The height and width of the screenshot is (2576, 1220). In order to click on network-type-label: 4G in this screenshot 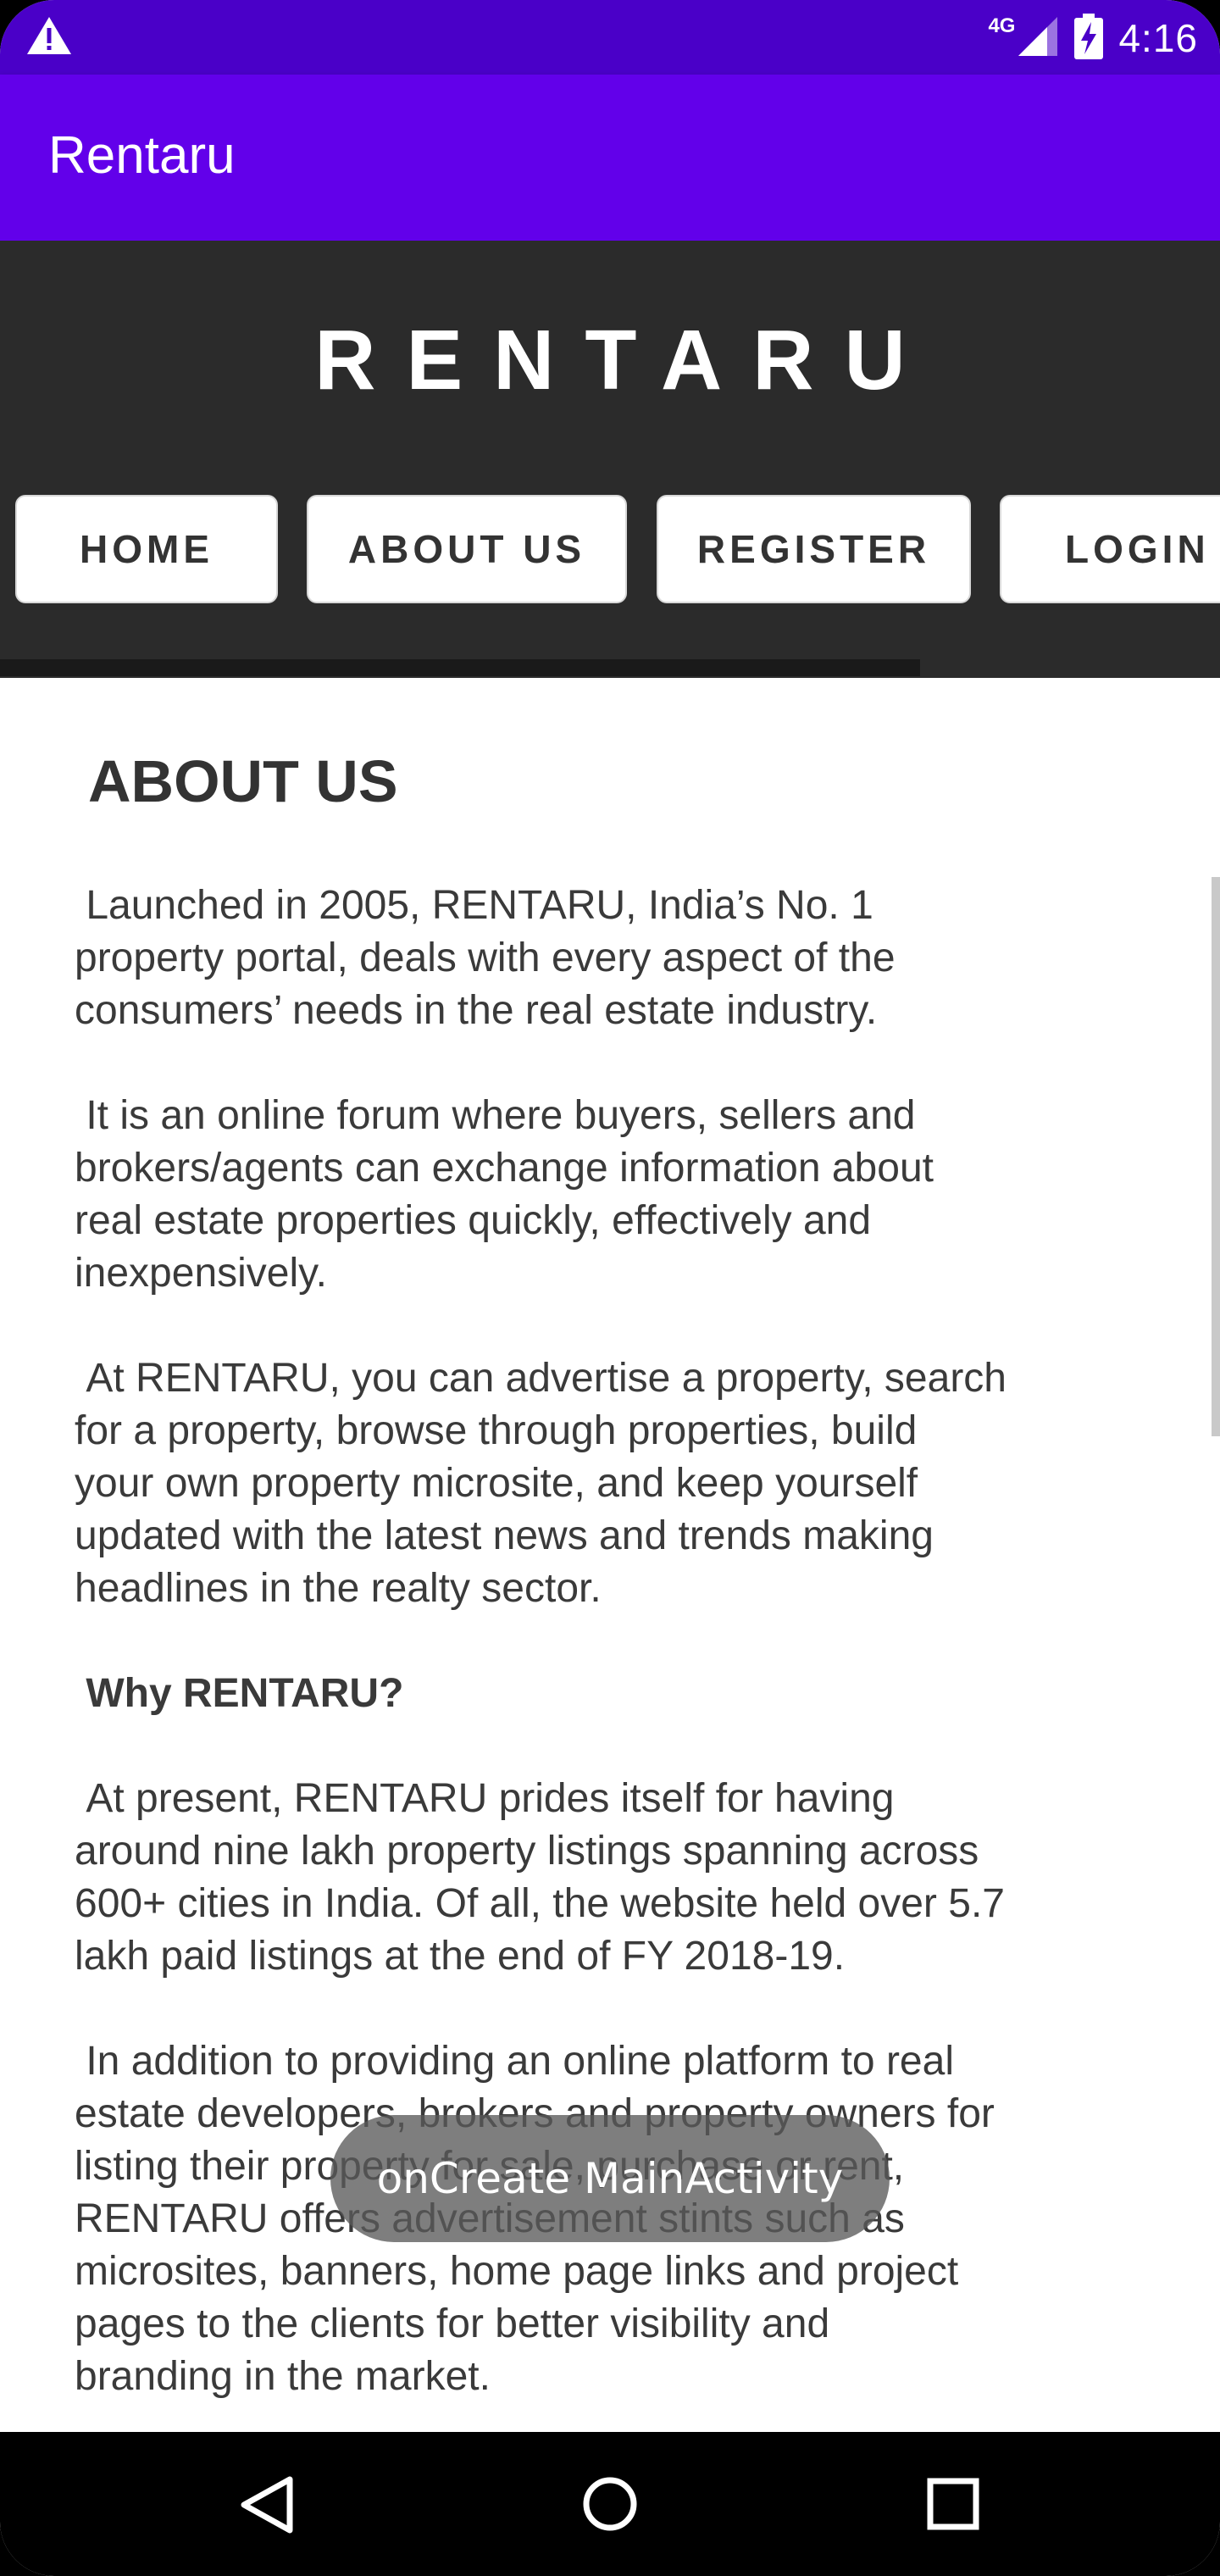, I will do `click(1002, 25)`.